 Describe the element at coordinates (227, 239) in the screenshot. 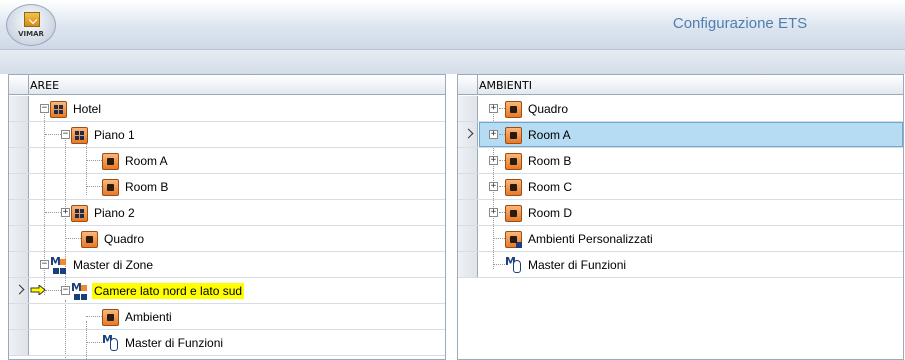

I see `tree-row: Quadro` at that location.